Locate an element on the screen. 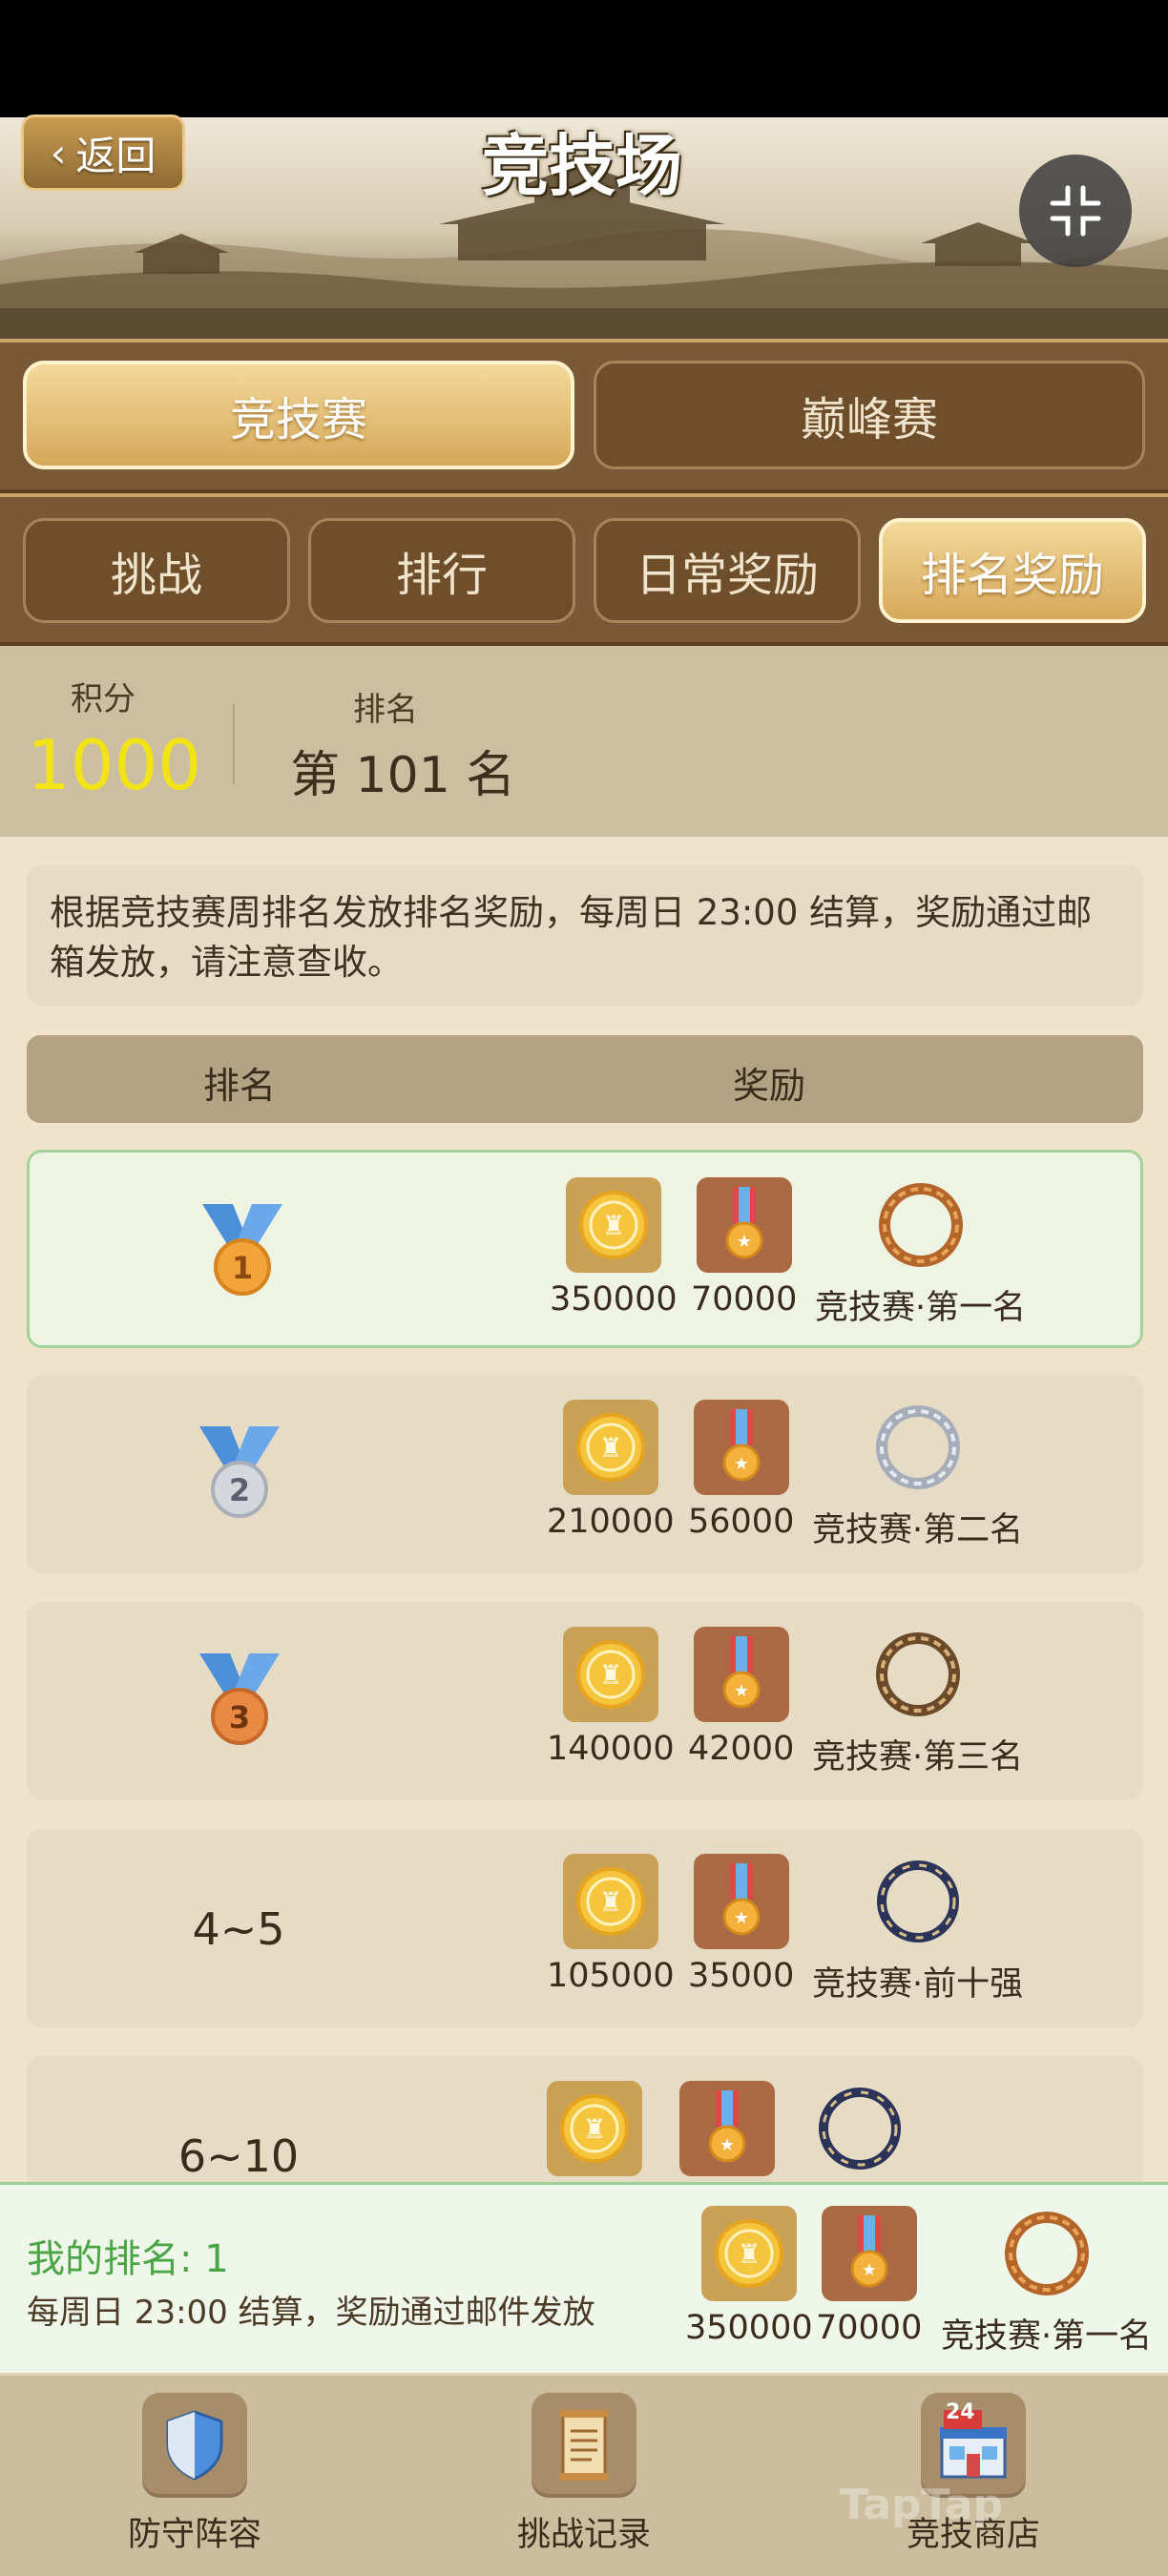 The image size is (1168, 2576). my-rank-desc: 每周日 23:00 结算，奖励通过邮件发放 is located at coordinates (311, 2313).